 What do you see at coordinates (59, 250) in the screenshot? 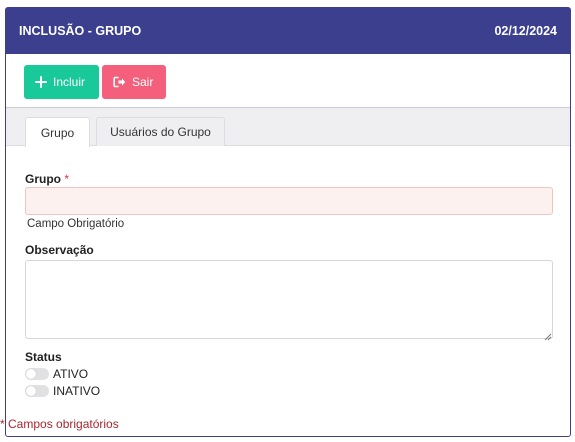
I see `observacao-label: Observação` at bounding box center [59, 250].